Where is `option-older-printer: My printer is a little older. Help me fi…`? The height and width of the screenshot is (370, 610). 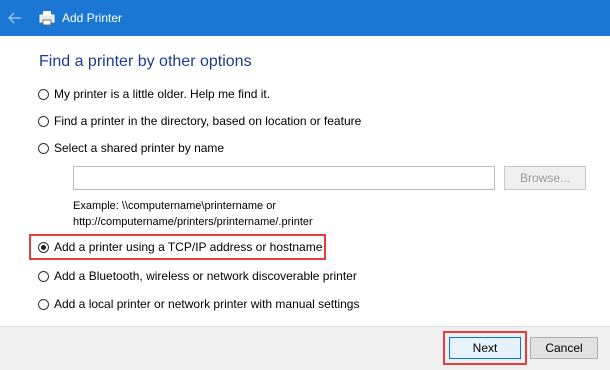 option-older-printer: My printer is a little older. Help me fi… is located at coordinates (154, 94).